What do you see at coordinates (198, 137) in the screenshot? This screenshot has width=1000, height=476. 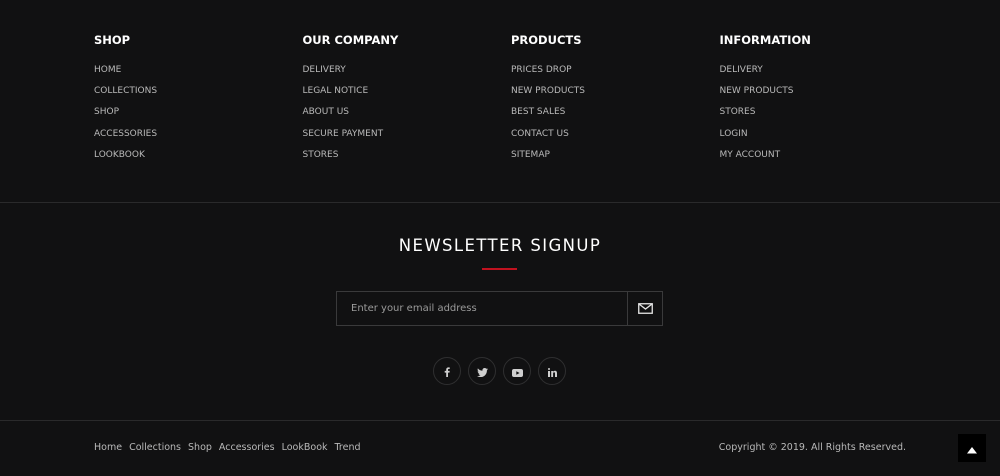 I see `footer-link: ACCESSORIES` at bounding box center [198, 137].